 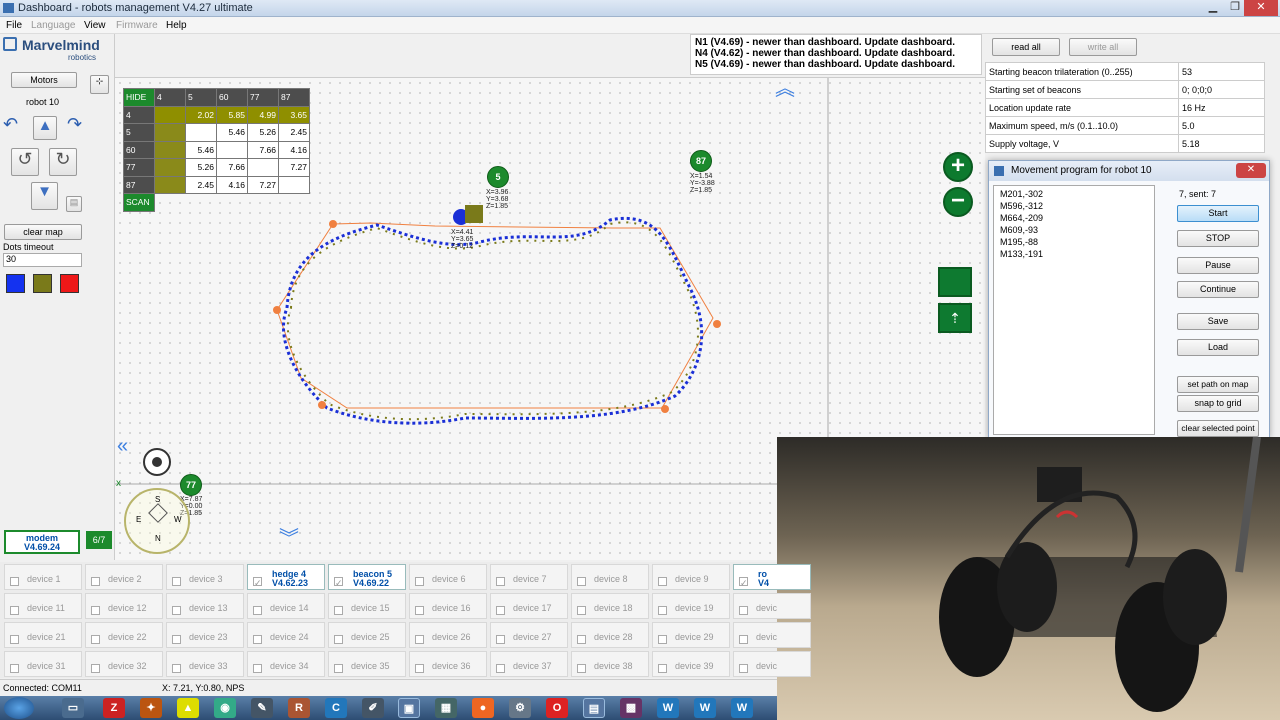 What do you see at coordinates (529, 606) in the screenshot?
I see `device-tile: device 17` at bounding box center [529, 606].